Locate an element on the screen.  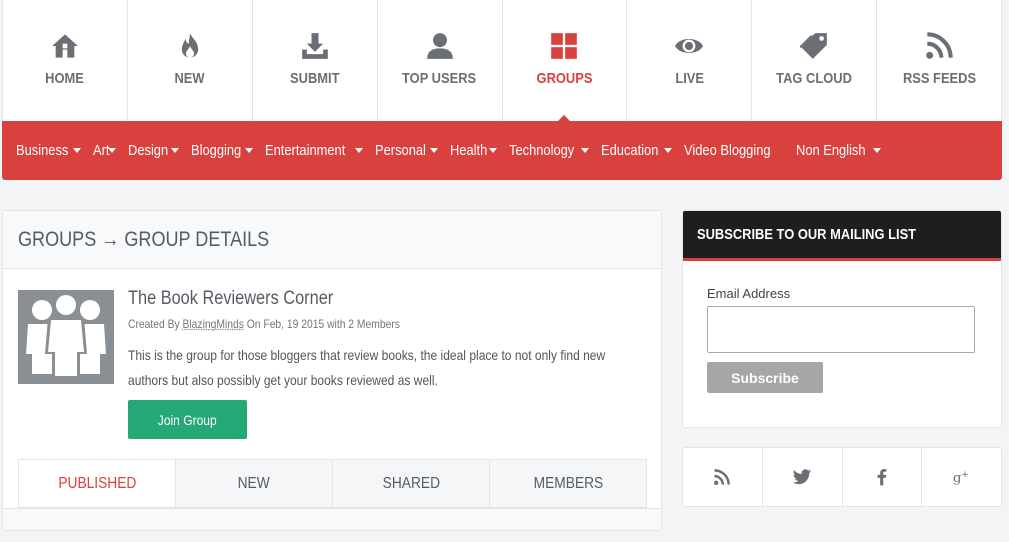
meta-suffix: On Feb, 19 2015 with 2 Members is located at coordinates (321, 324).